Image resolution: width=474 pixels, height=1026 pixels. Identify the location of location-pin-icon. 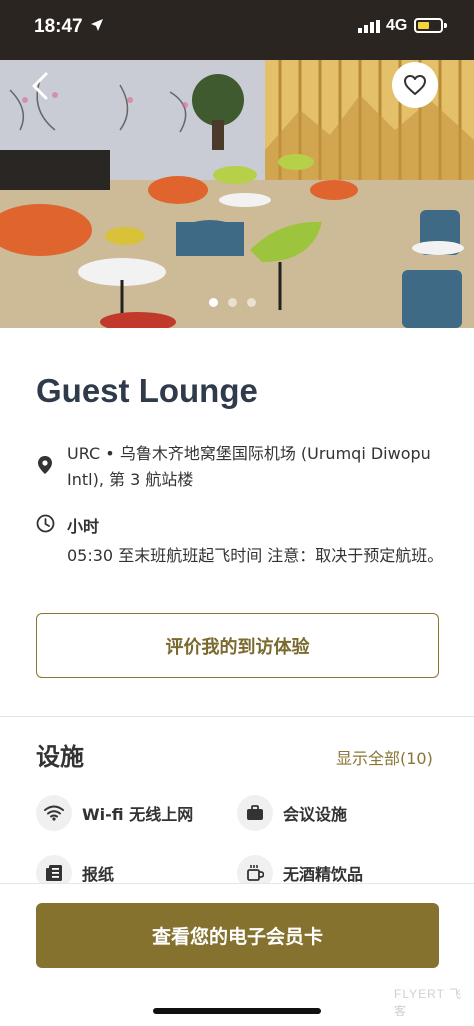
(45, 467).